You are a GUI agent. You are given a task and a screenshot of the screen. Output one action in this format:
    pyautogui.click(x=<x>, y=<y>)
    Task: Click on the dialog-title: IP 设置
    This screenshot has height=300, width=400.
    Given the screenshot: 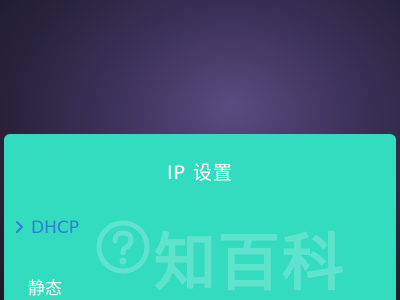 What is the action you would take?
    pyautogui.click(x=200, y=173)
    